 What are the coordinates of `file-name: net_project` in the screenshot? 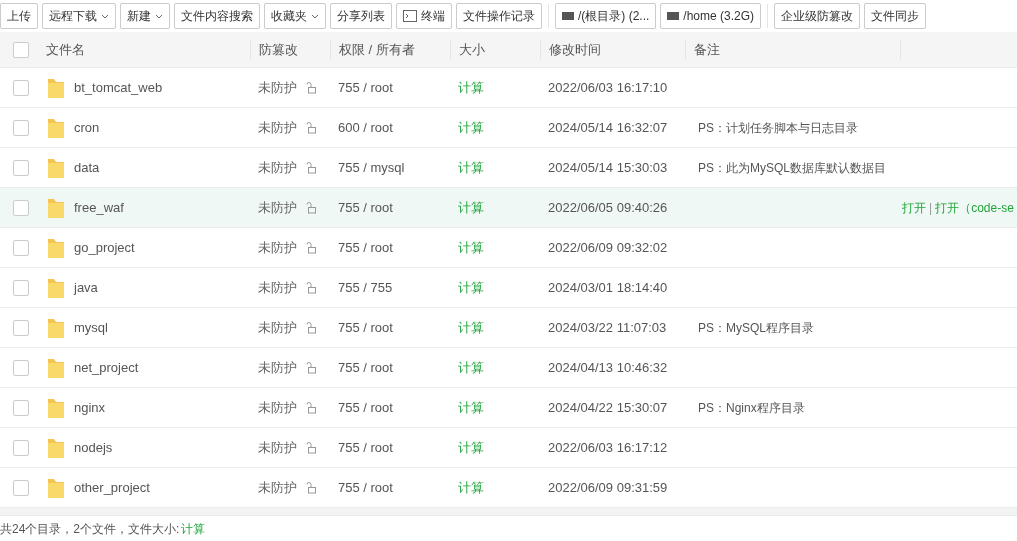 It's located at (106, 367).